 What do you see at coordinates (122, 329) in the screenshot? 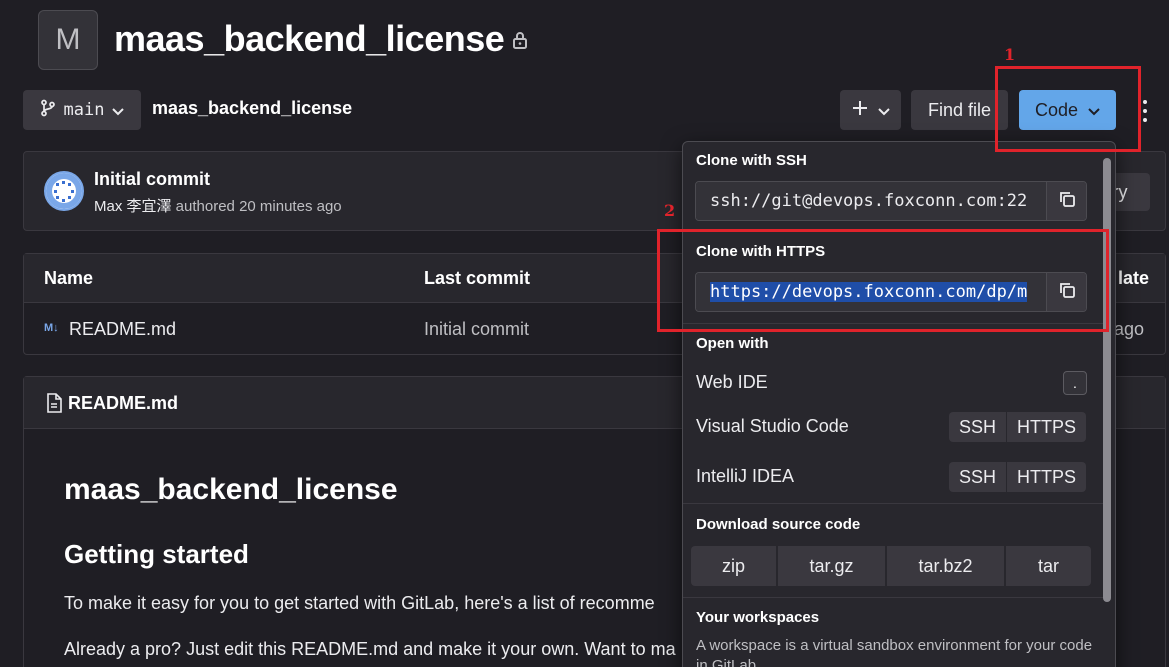
I see `file-name-link: README.md` at bounding box center [122, 329].